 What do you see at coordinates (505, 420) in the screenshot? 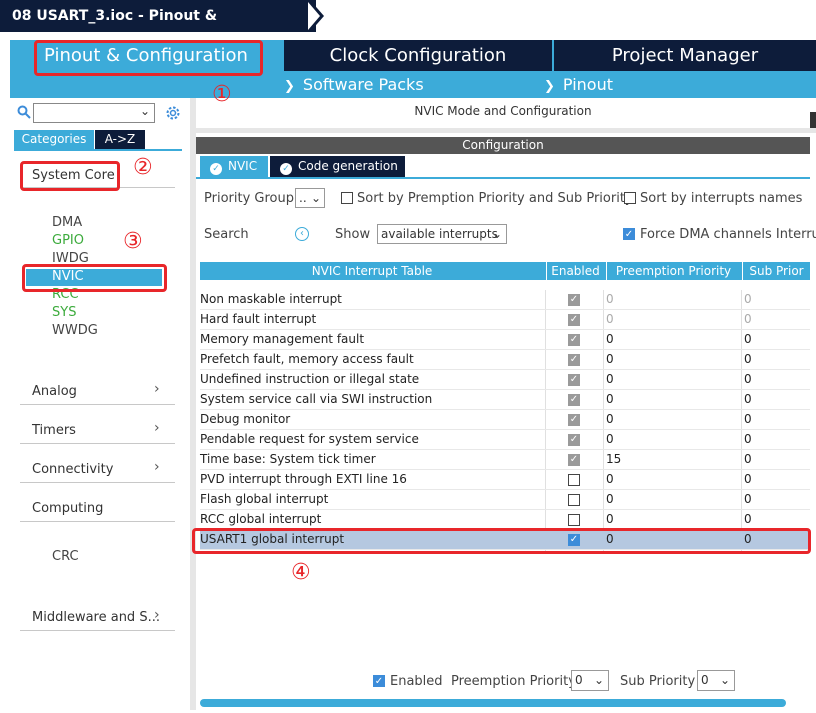
I see `table-row: Debug monitor ✓ 0 0` at bounding box center [505, 420].